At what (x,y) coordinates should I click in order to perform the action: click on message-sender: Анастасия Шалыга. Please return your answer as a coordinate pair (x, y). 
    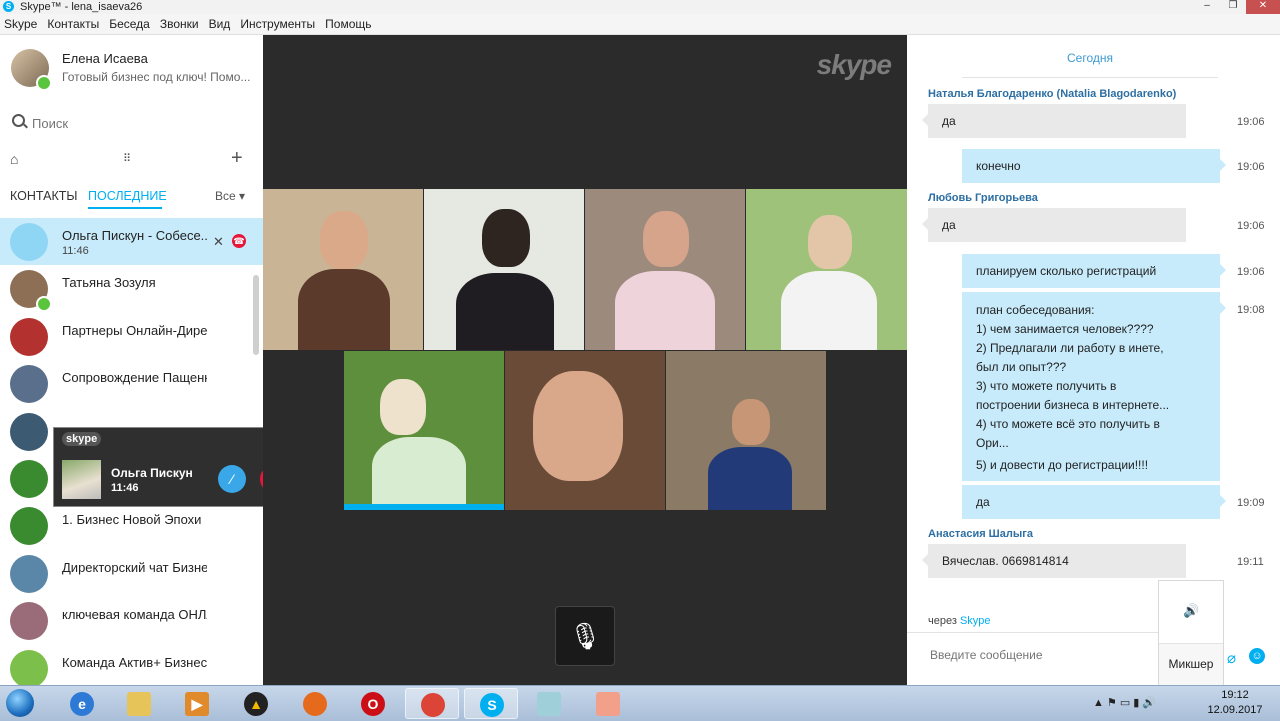
    Looking at the image, I should click on (980, 534).